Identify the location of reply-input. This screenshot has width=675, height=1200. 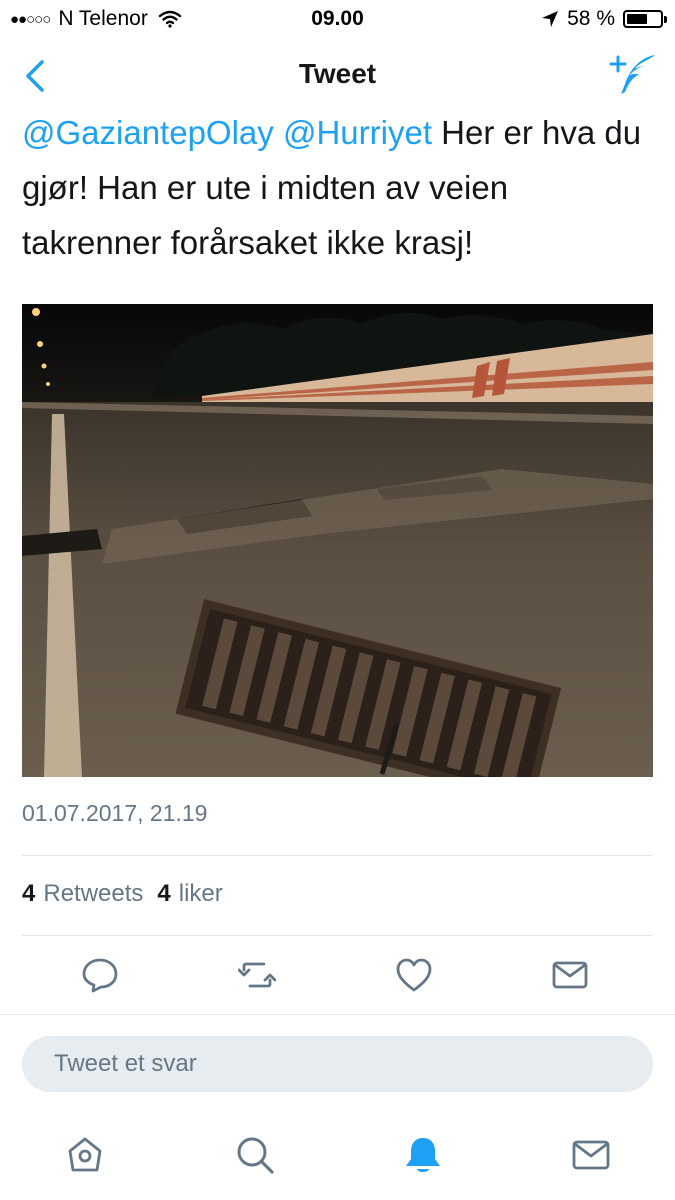
(337, 1064).